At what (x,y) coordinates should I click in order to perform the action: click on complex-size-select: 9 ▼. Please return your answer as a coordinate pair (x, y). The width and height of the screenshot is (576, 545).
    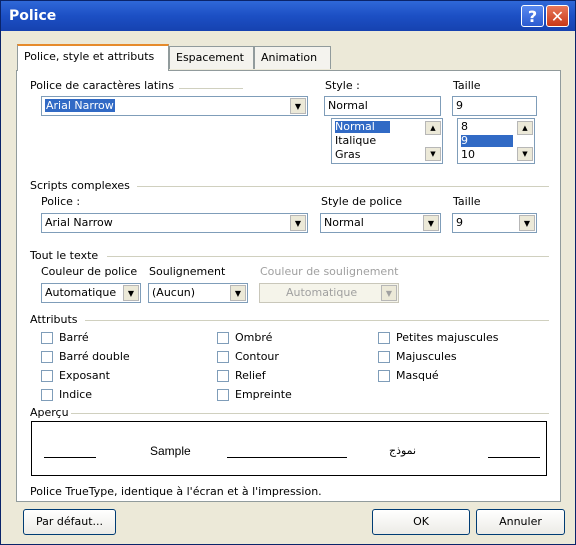
    Looking at the image, I should click on (494, 223).